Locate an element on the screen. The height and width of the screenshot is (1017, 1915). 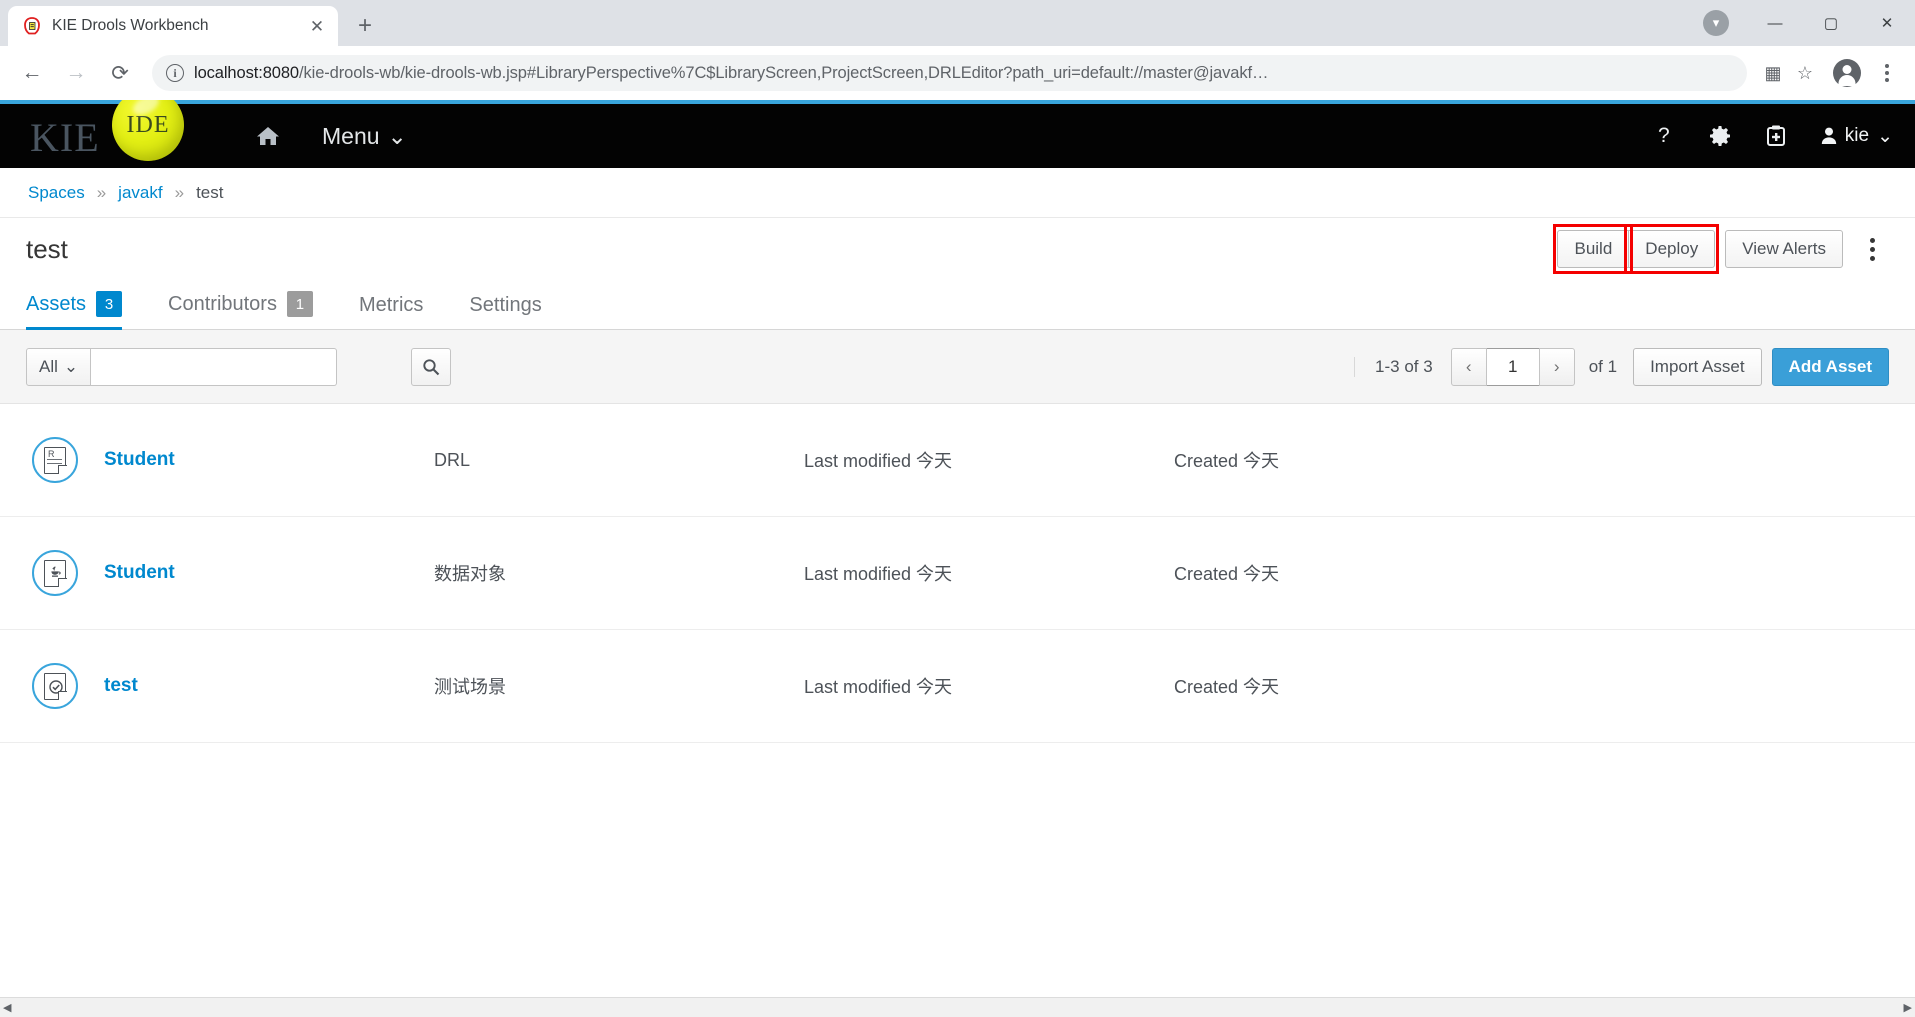
scrollbar-track is located at coordinates (957, 1007).